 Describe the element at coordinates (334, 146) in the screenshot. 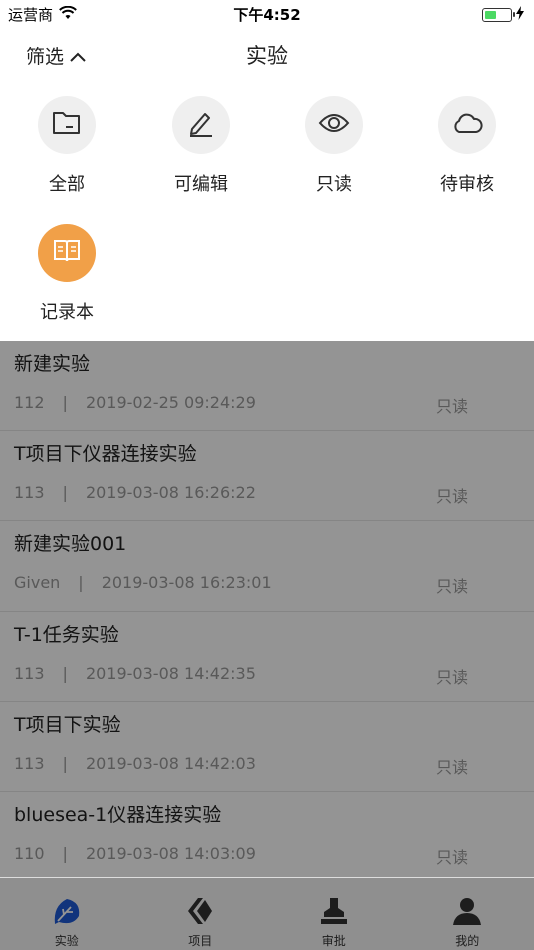

I see `filter-option-readonly: 只读` at that location.